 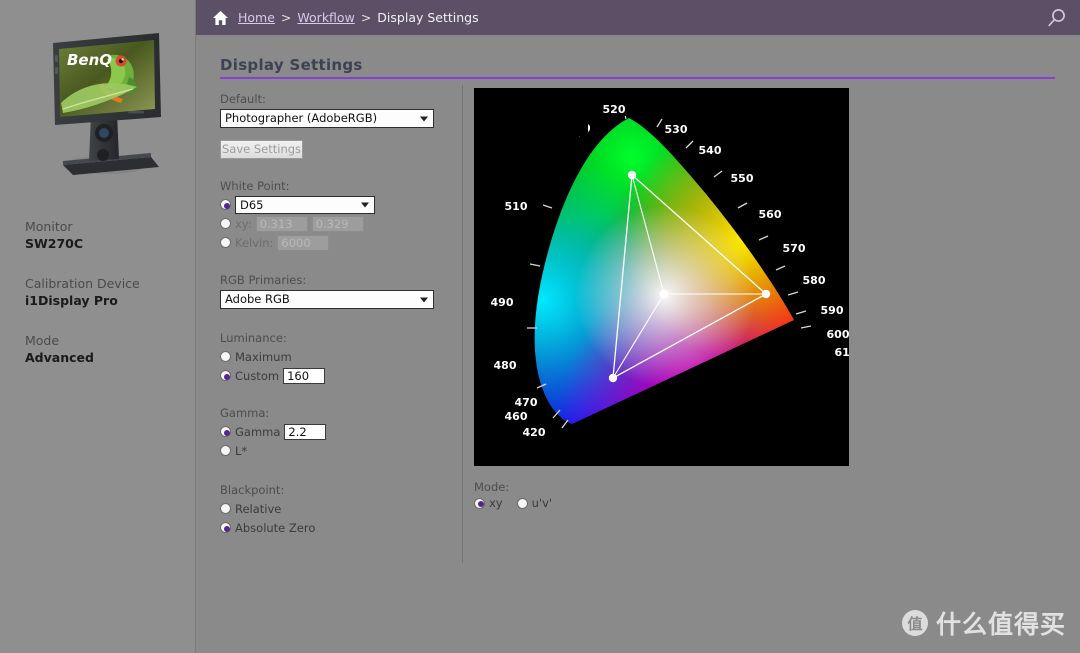 What do you see at coordinates (335, 508) in the screenshot?
I see `blackpoint-relative-row: Relative` at bounding box center [335, 508].